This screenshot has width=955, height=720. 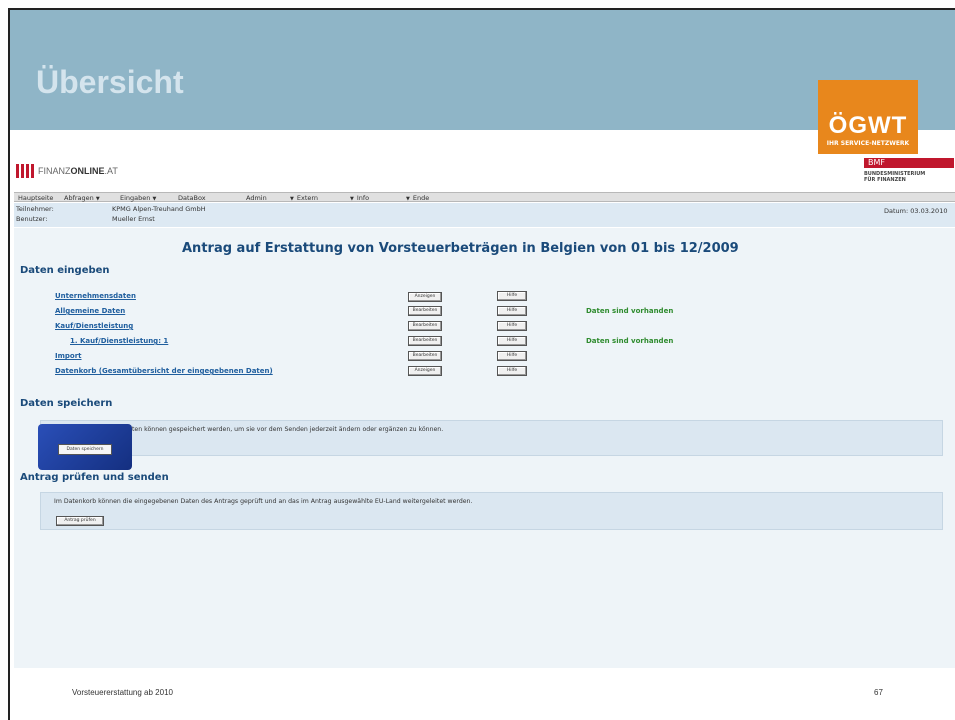 What do you see at coordinates (868, 125) in the screenshot?
I see `oegwt-logo-name: ÖGWT` at bounding box center [868, 125].